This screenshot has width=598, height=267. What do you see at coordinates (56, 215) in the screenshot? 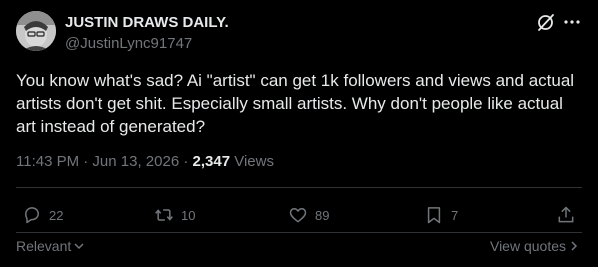
I see `reply-count: 22` at bounding box center [56, 215].